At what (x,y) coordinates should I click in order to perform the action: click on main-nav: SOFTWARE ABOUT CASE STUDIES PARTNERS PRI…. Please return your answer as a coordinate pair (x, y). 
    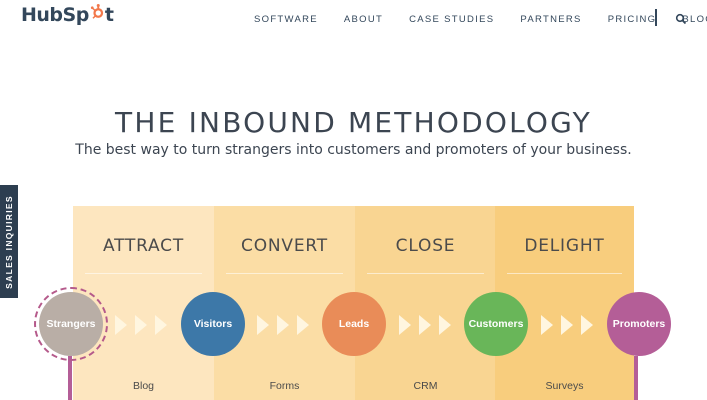
    Looking at the image, I should click on (480, 17).